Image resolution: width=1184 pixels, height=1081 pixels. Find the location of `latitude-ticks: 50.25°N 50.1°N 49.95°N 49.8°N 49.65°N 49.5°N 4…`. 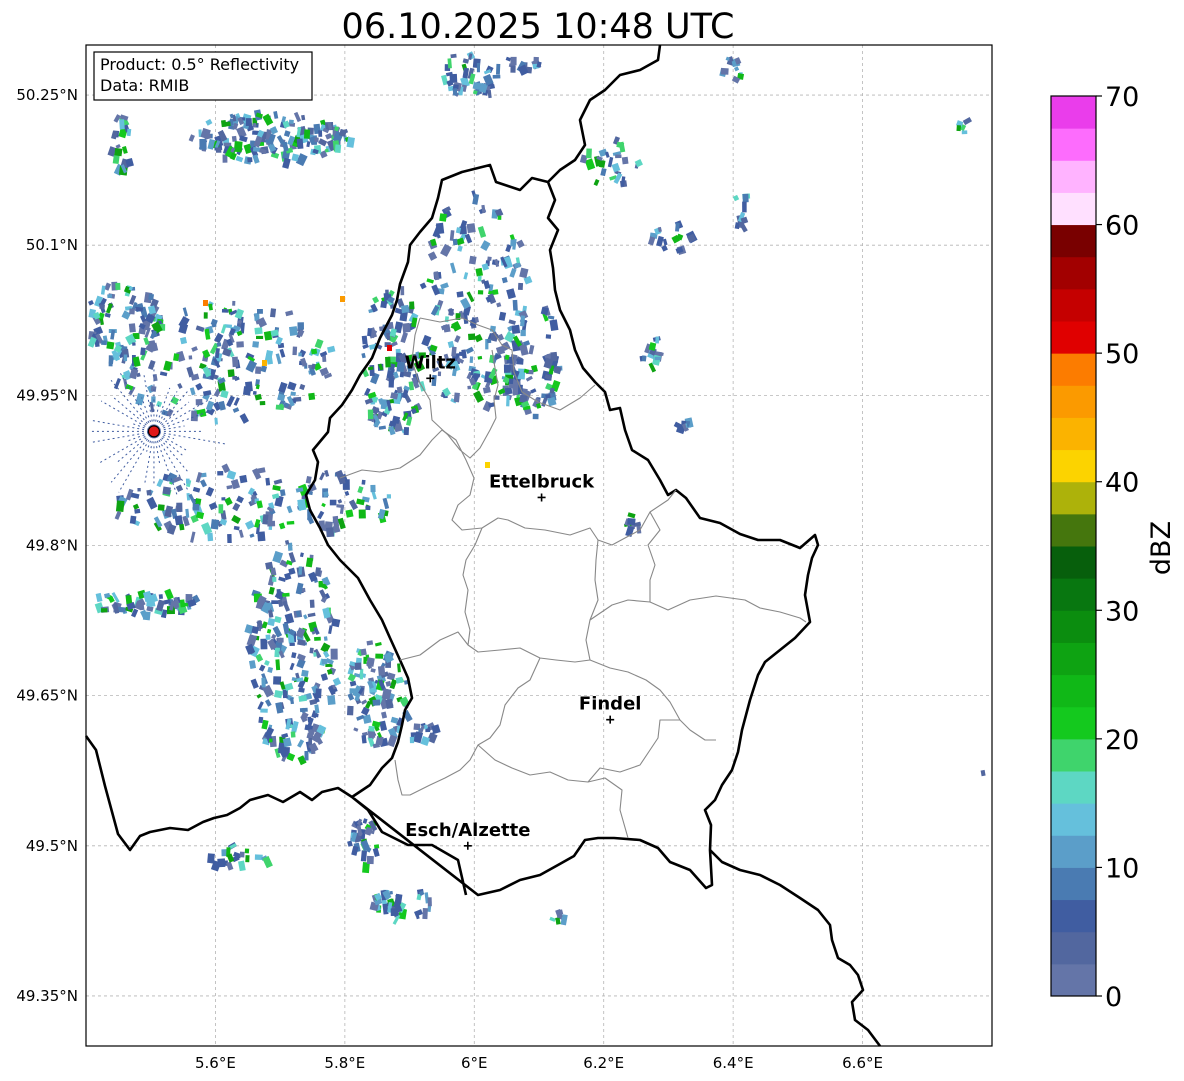

latitude-ticks: 50.25°N 50.1°N 49.95°N 49.8°N 49.65°N 49.5°N 4… is located at coordinates (47, 545).